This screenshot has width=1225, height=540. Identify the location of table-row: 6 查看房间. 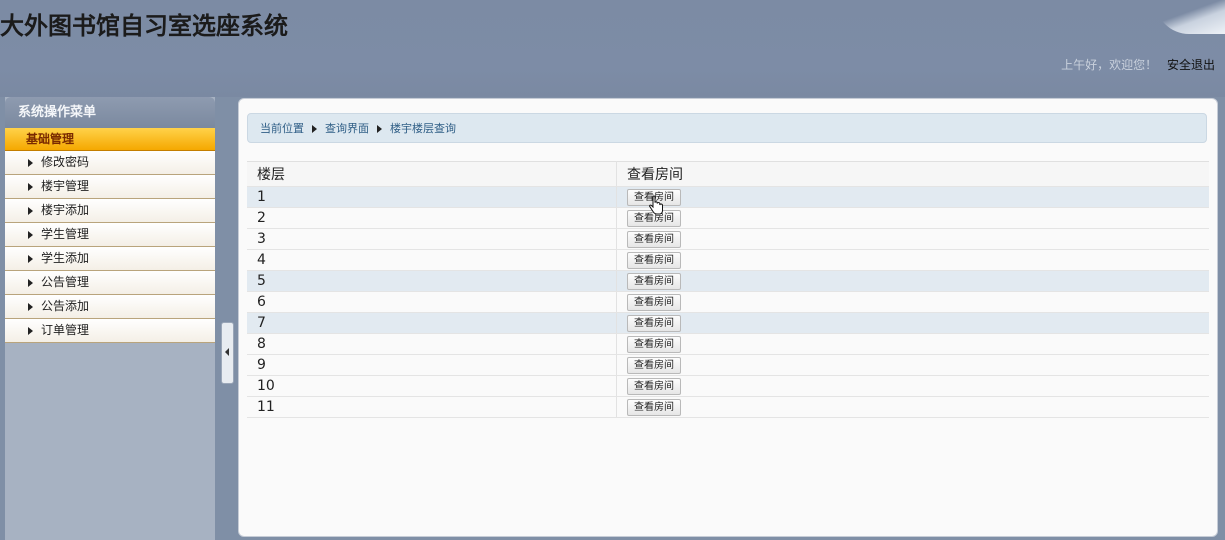
(728, 302).